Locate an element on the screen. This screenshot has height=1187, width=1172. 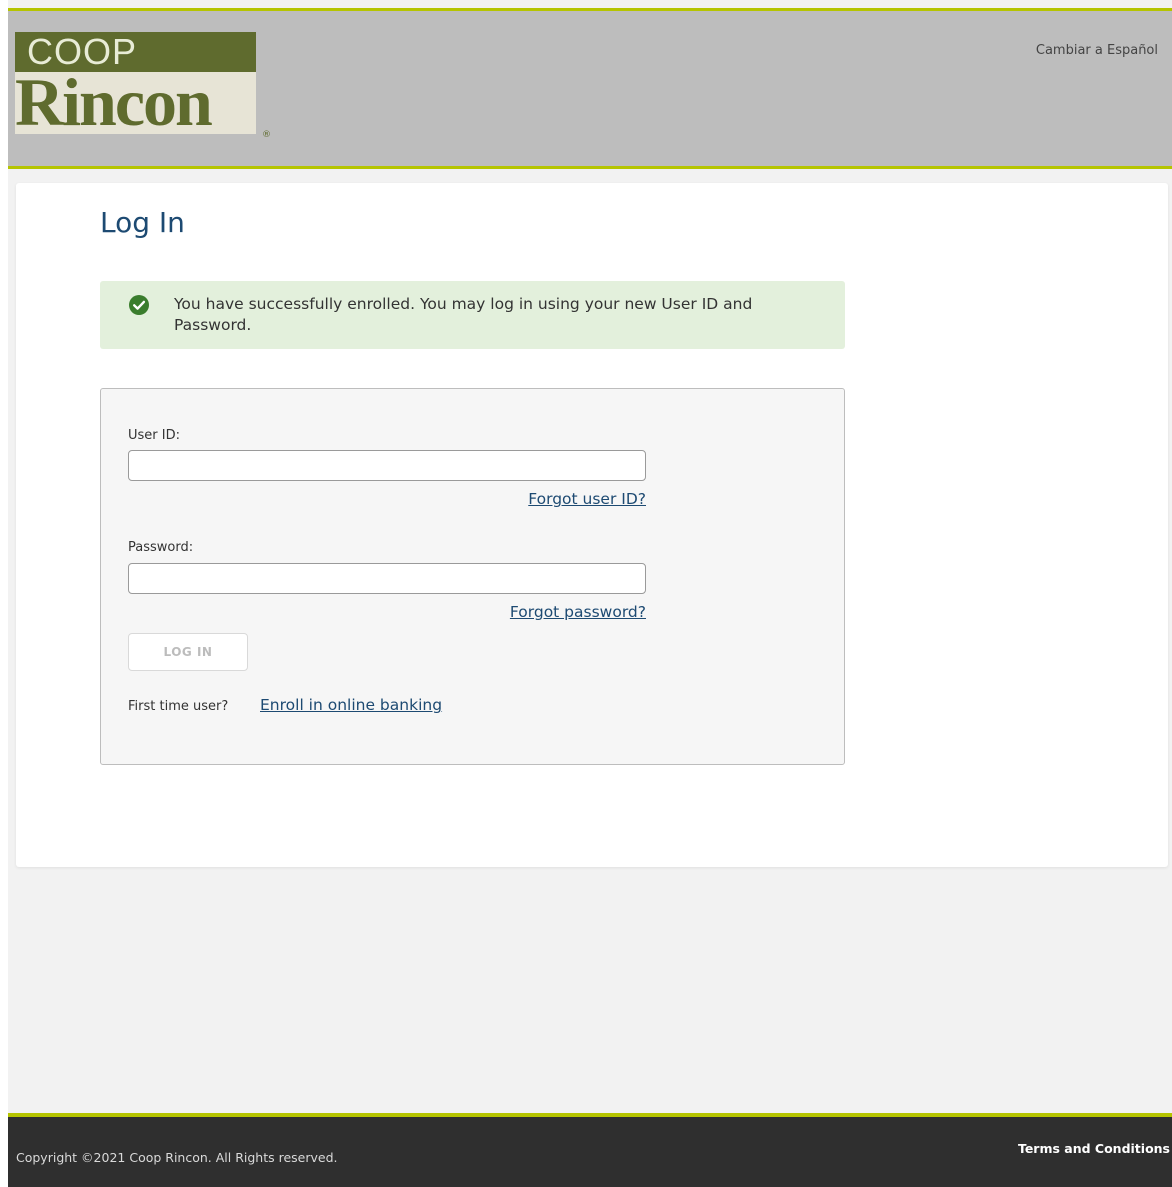
coop-rincon-logo: COOP Rincon ® is located at coordinates (145, 86).